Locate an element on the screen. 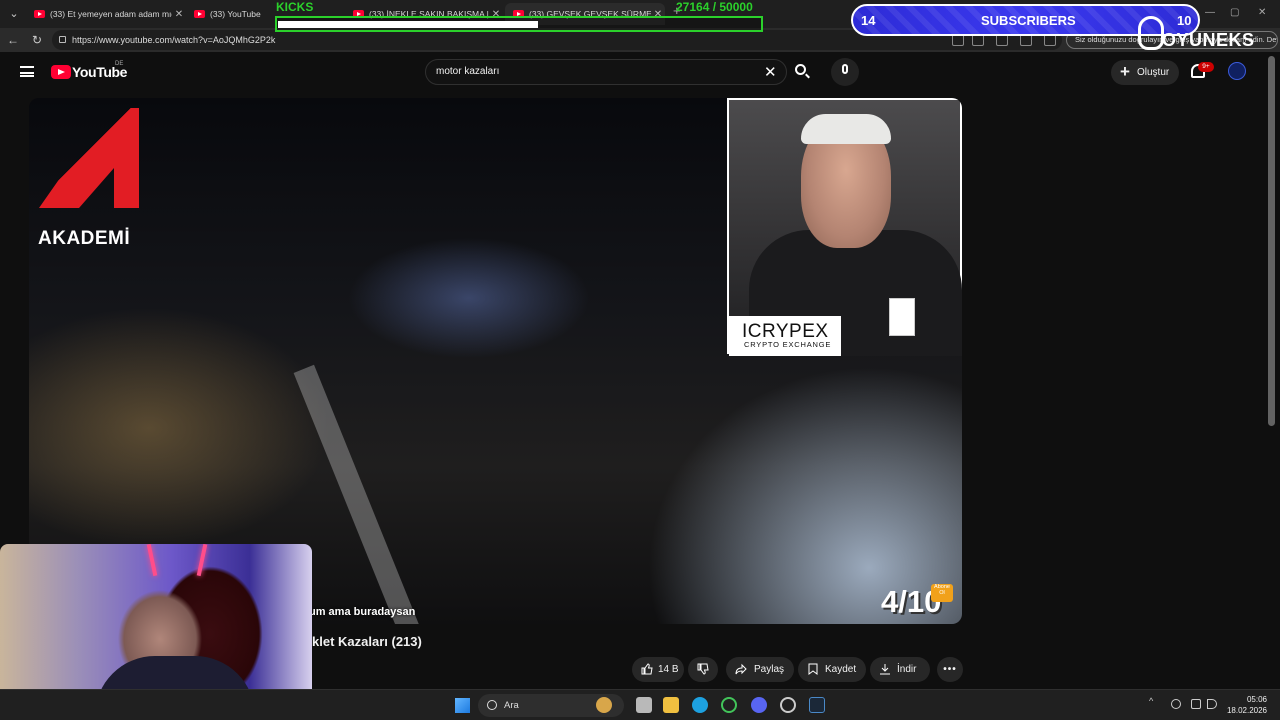  brand-name: OYUNEKS is located at coordinates (1208, 40).